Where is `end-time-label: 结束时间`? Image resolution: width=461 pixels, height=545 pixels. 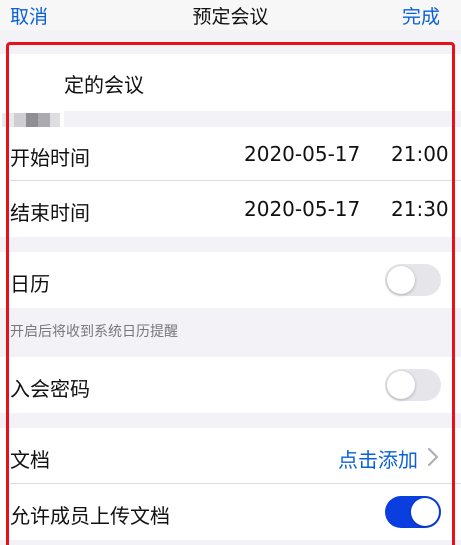
end-time-label: 结束时间 is located at coordinates (50, 213).